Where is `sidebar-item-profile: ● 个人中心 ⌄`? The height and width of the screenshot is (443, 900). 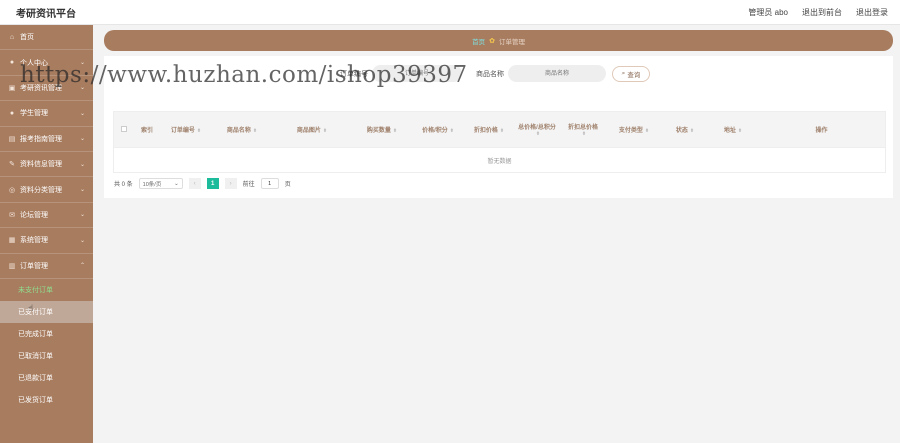 sidebar-item-profile: ● 个人中心 ⌄ is located at coordinates (46, 63).